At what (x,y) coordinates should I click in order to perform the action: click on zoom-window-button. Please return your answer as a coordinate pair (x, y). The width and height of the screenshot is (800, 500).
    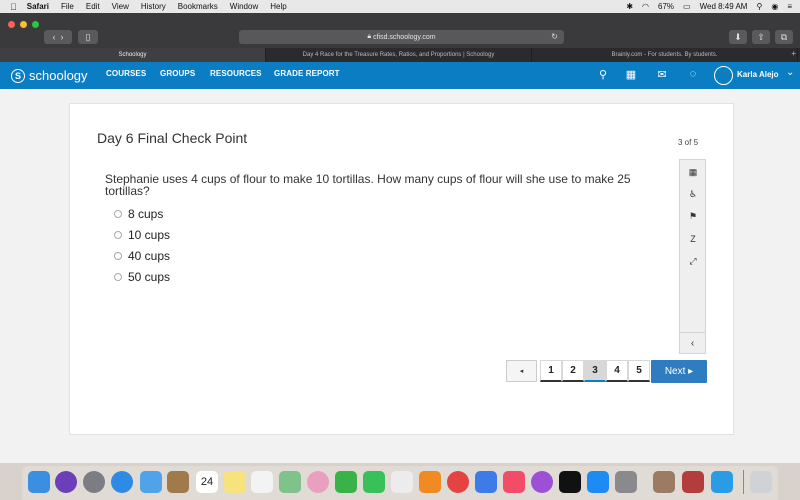
    Looking at the image, I should click on (35, 24).